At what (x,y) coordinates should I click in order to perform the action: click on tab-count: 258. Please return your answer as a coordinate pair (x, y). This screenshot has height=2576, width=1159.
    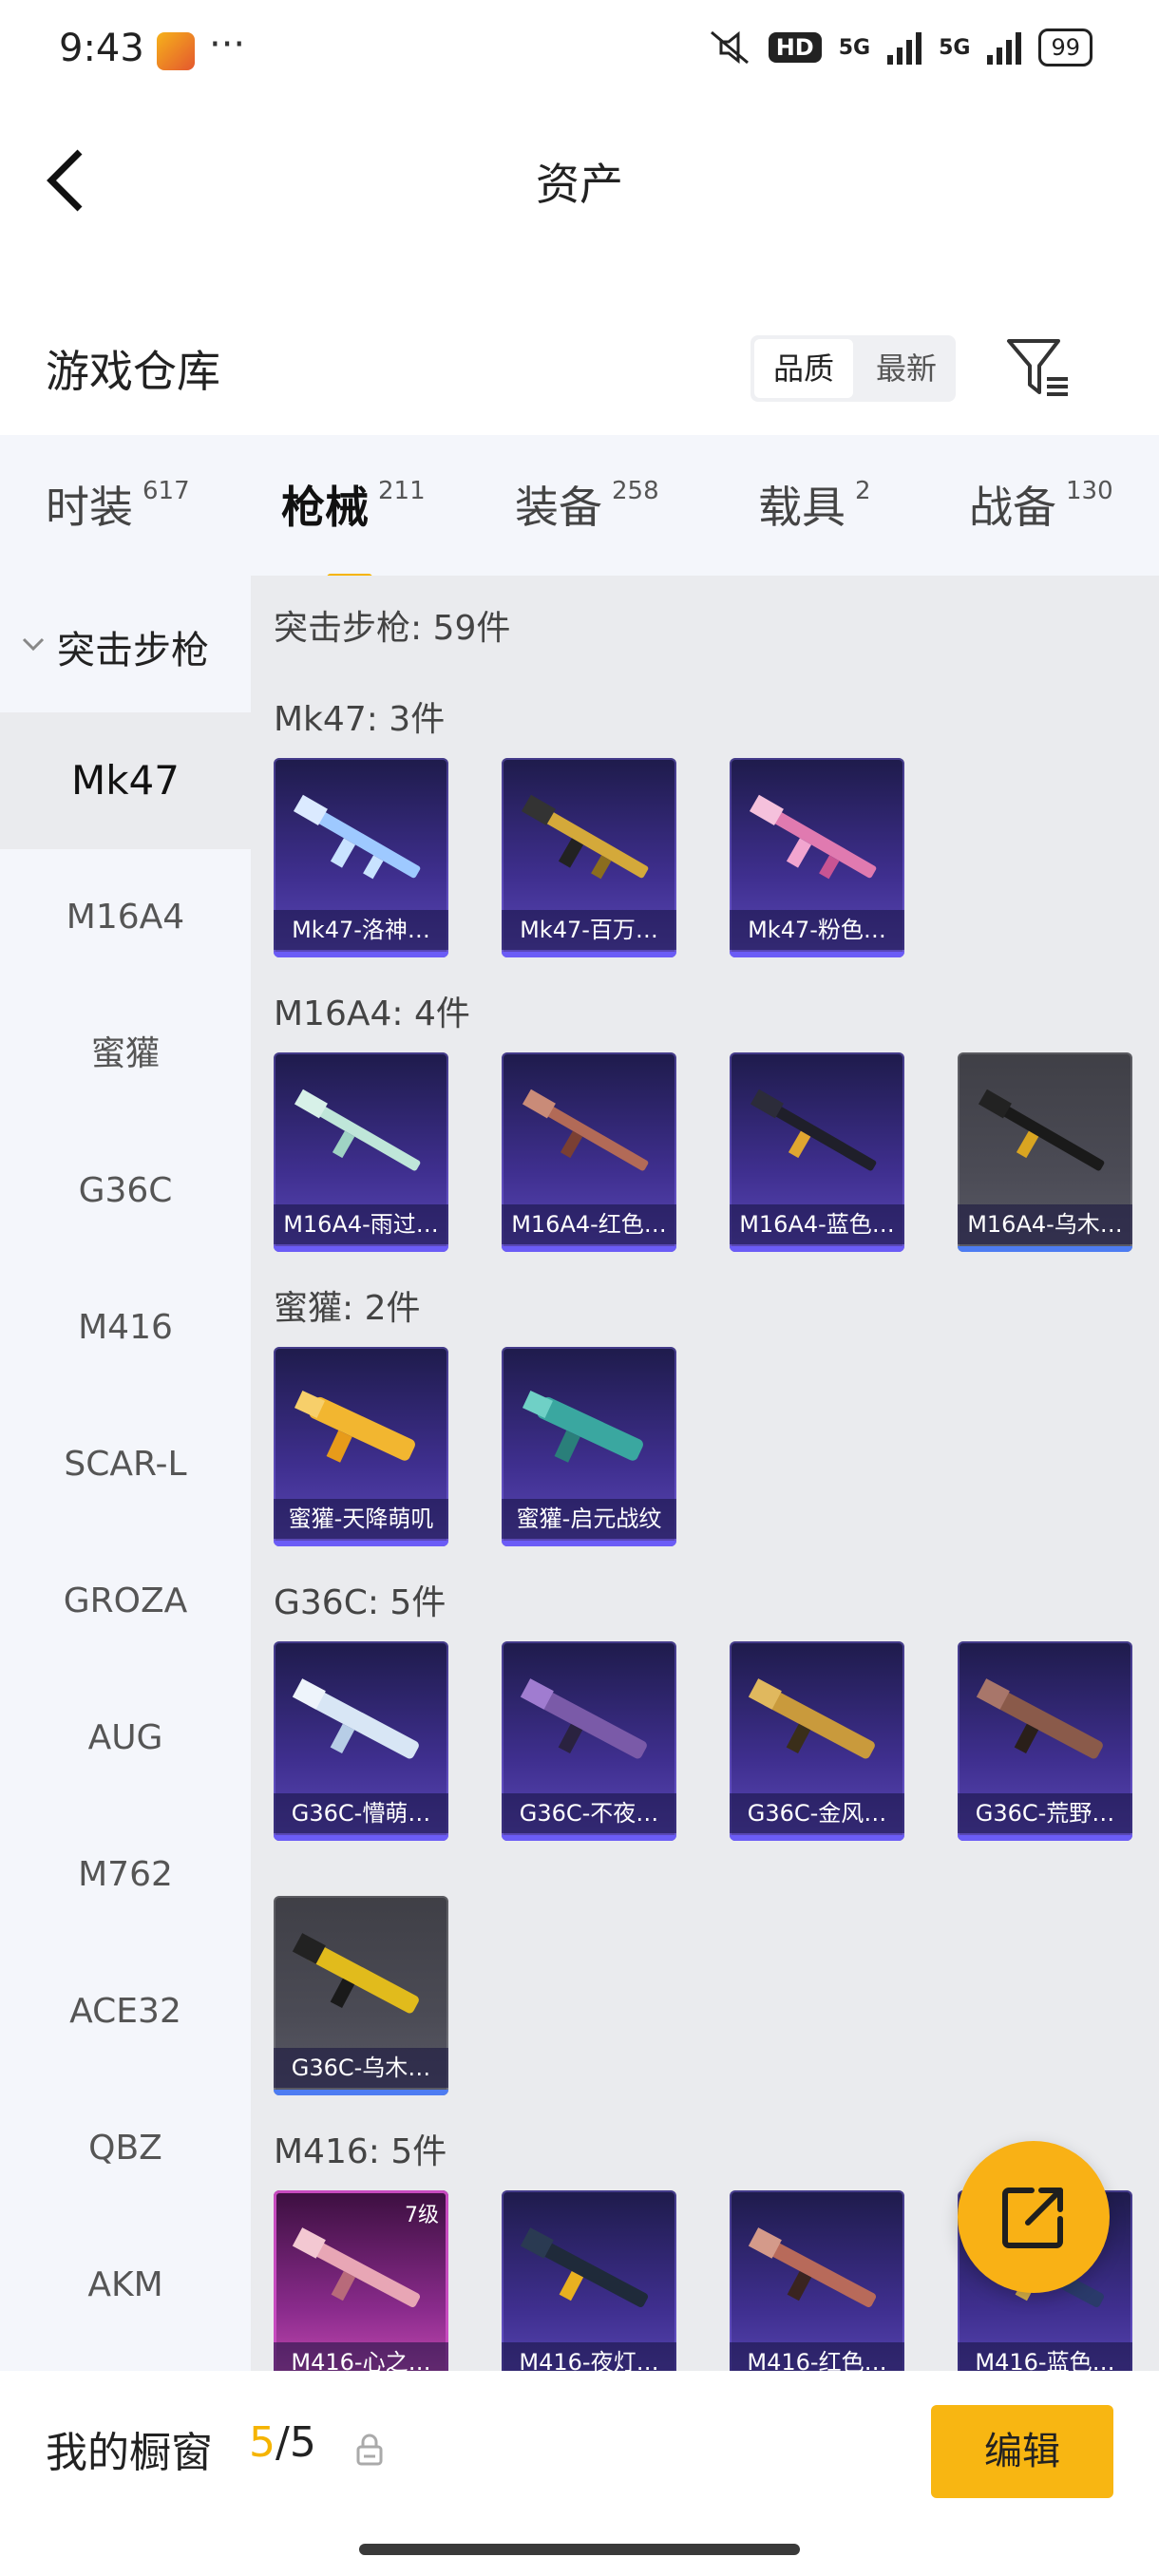
    Looking at the image, I should click on (635, 491).